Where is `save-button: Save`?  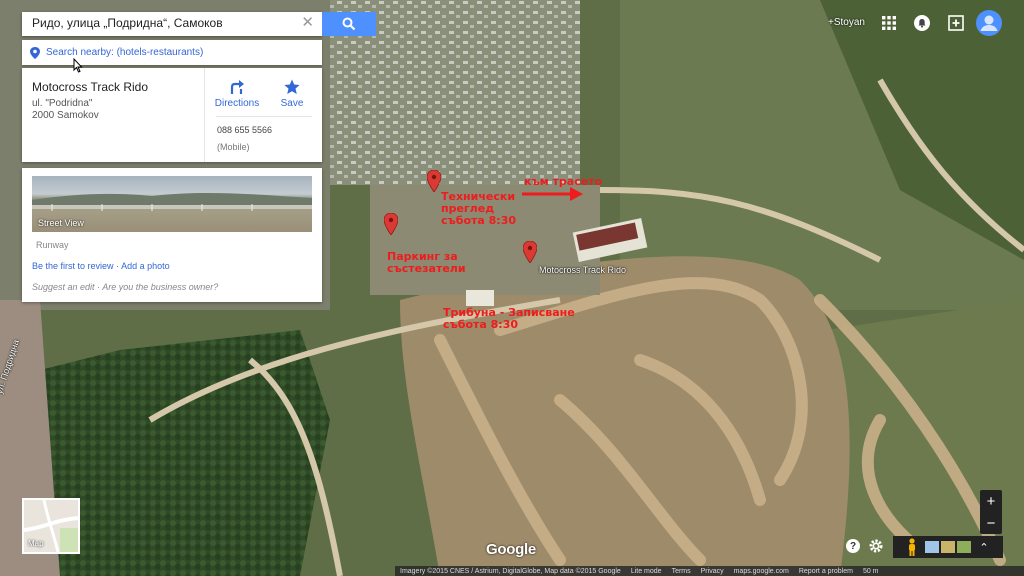 save-button: Save is located at coordinates (292, 92).